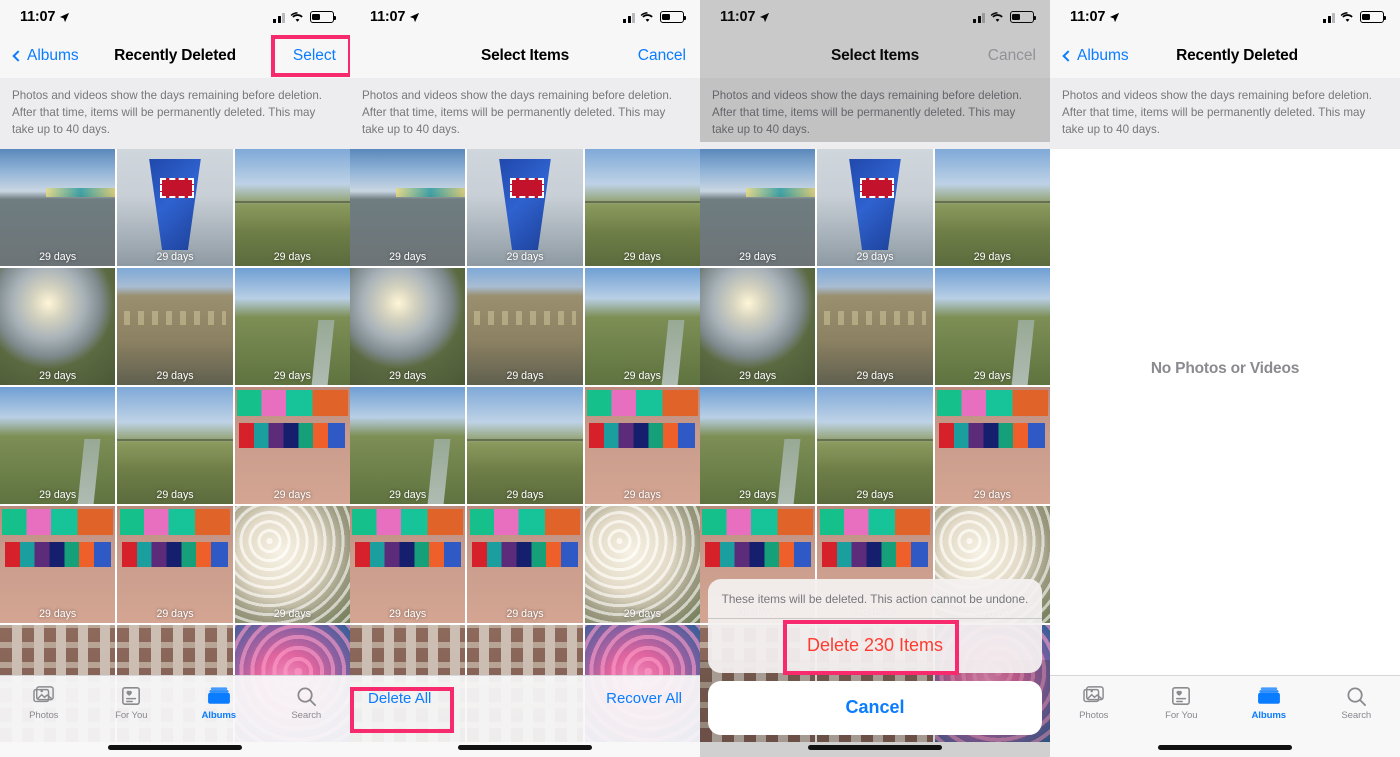 The height and width of the screenshot is (757, 1400). Describe the element at coordinates (1269, 696) in the screenshot. I see `albums-icon` at that location.